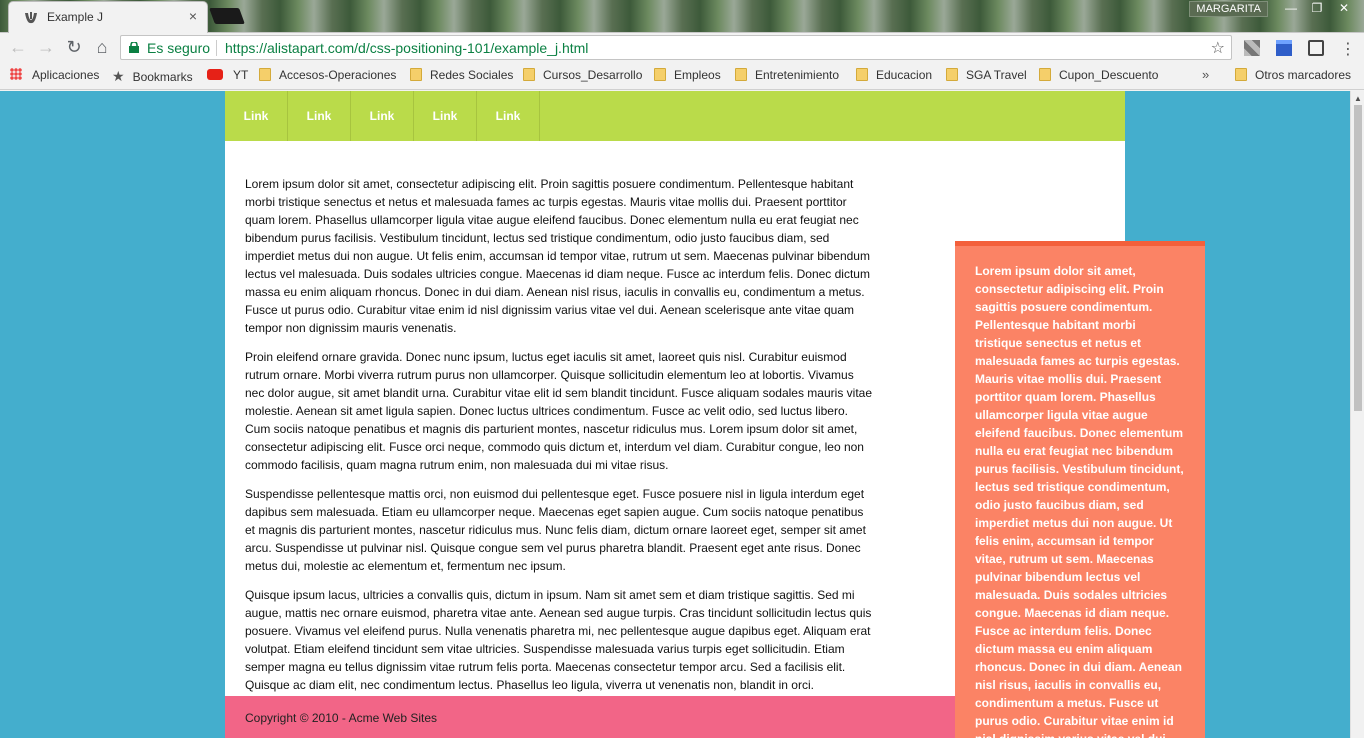  What do you see at coordinates (1344, 9) in the screenshot?
I see `close-window-icon: ✕` at bounding box center [1344, 9].